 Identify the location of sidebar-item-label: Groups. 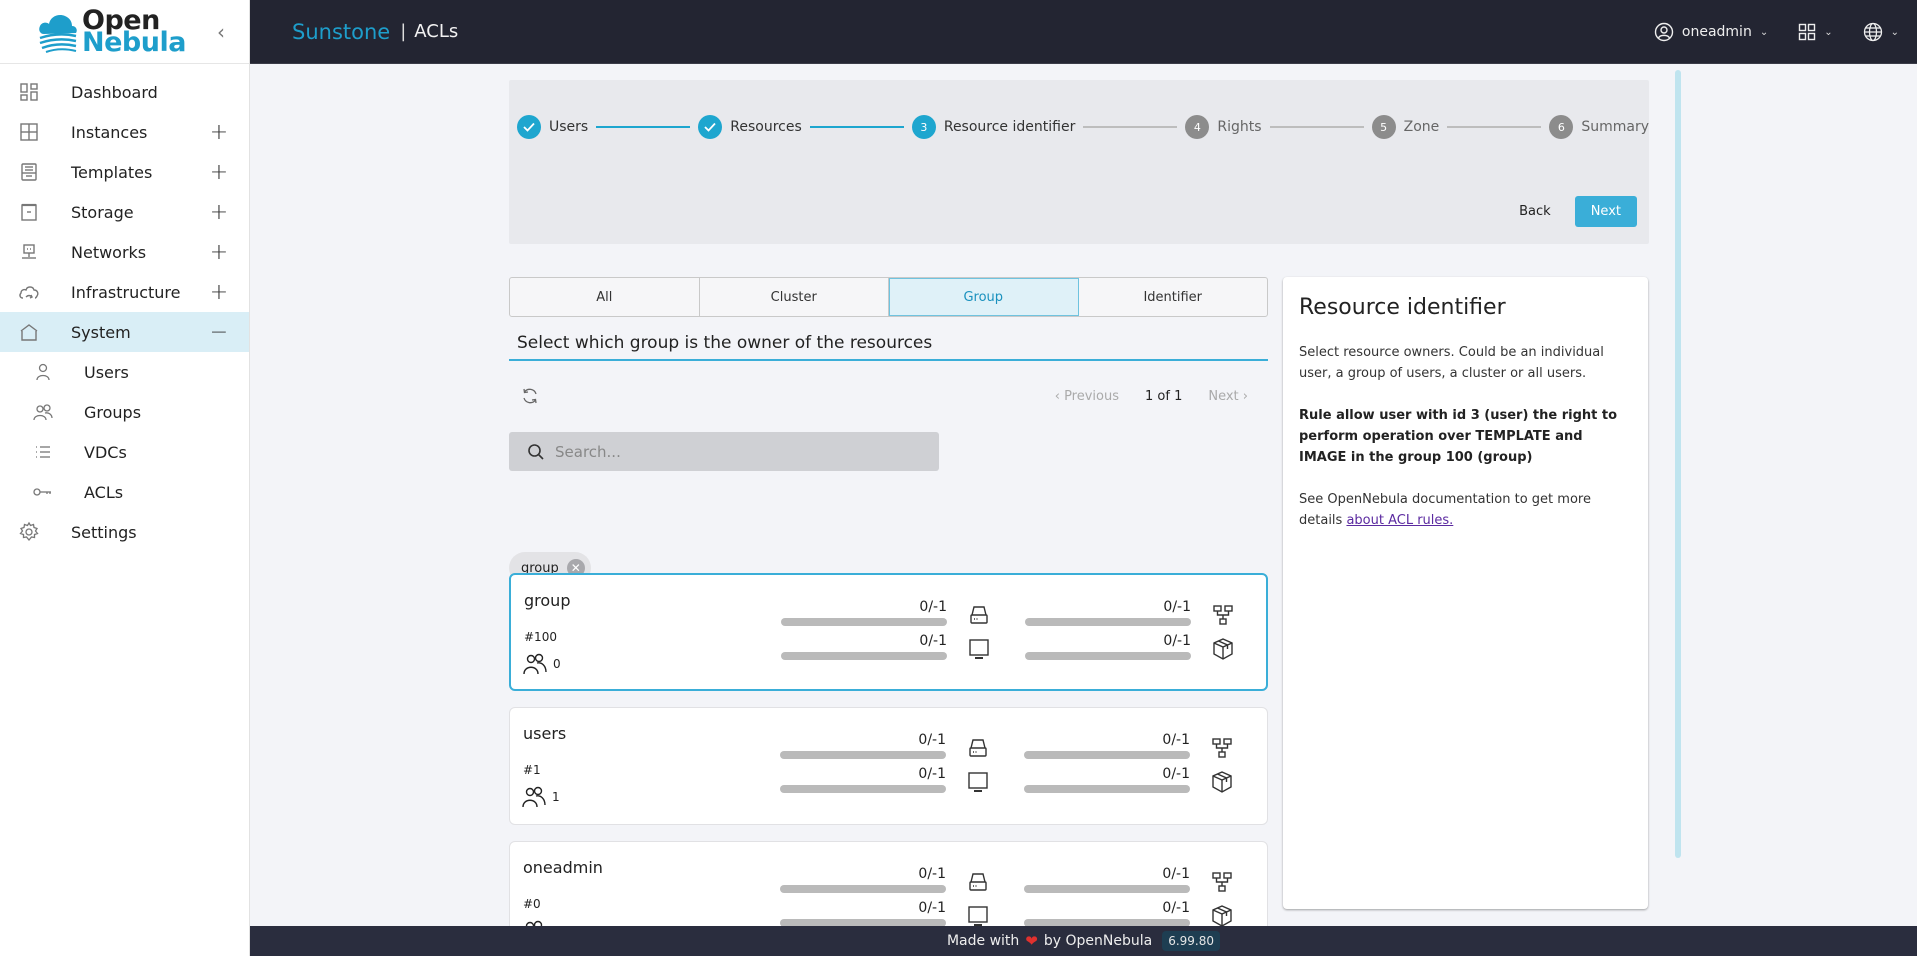
(113, 412).